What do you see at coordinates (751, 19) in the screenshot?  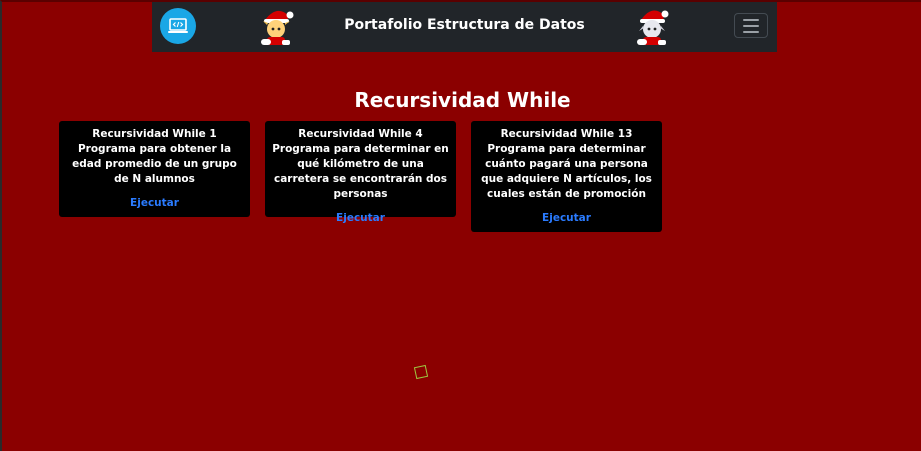 I see `hamburger-menu-icon` at bounding box center [751, 19].